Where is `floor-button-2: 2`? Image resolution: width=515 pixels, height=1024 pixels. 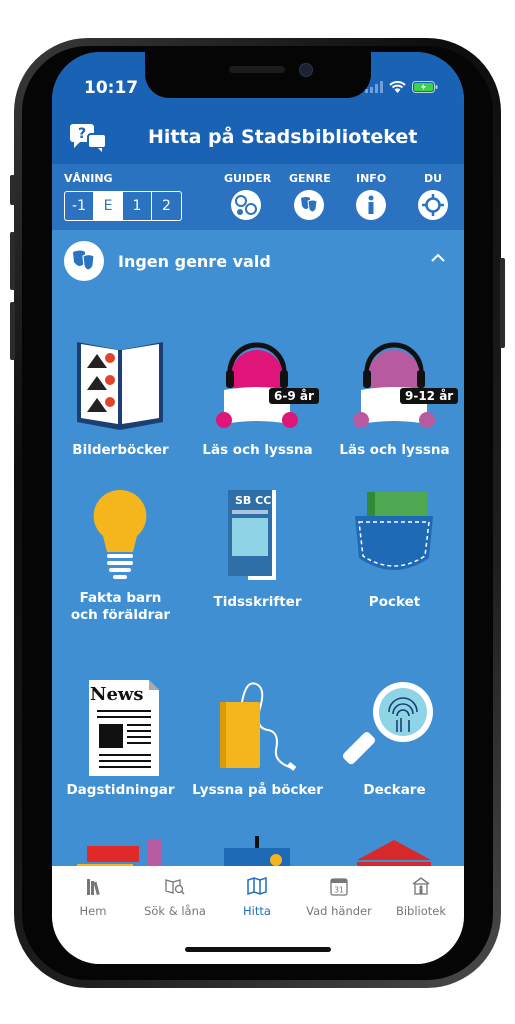
floor-button-2: 2 is located at coordinates (166, 206).